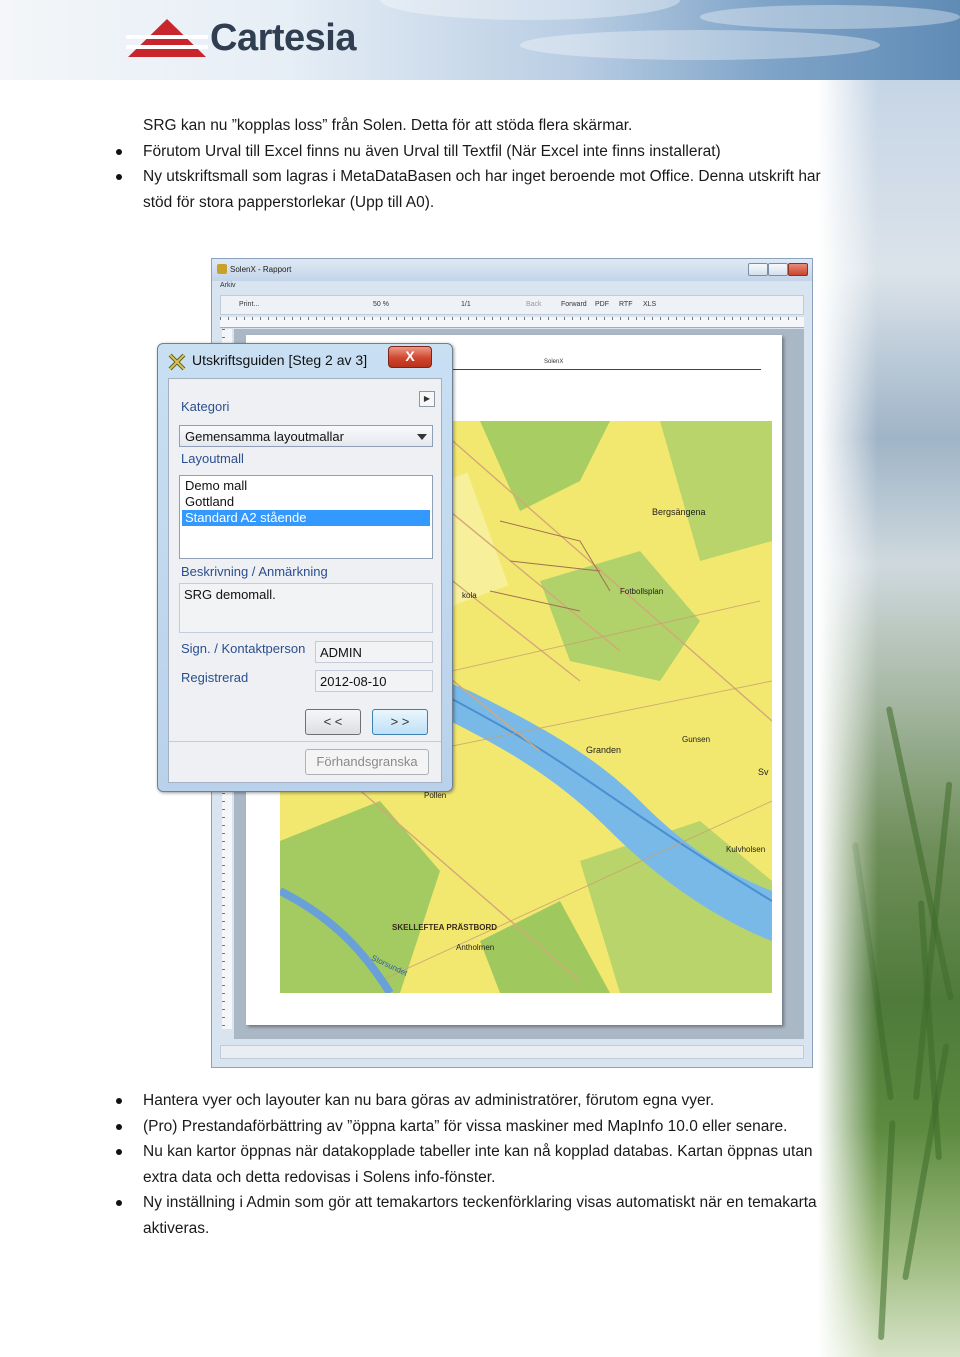  What do you see at coordinates (306, 502) in the screenshot?
I see `list-item: Gottland` at bounding box center [306, 502].